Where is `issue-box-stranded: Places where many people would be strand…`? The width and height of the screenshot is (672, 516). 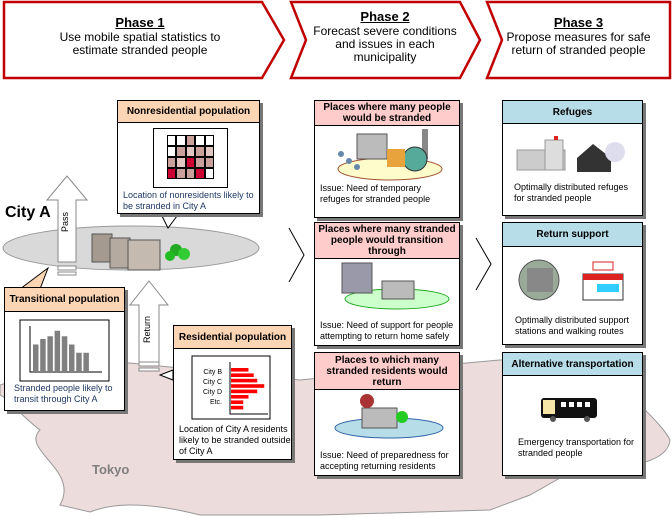
issue-box-stranded: Places where many people would be strand… is located at coordinates (387, 159).